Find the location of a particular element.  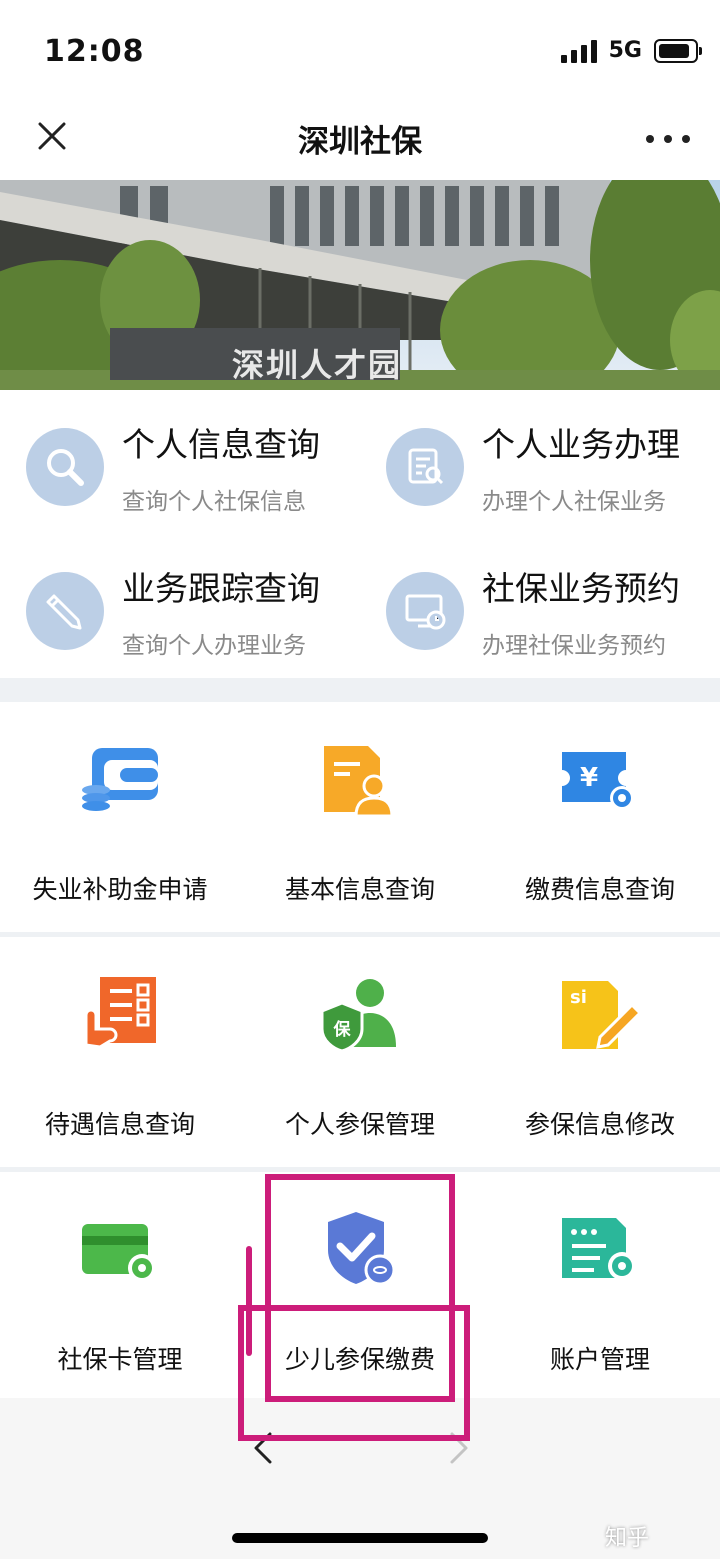

nav-bar: 深圳社保 is located at coordinates (360, 138).